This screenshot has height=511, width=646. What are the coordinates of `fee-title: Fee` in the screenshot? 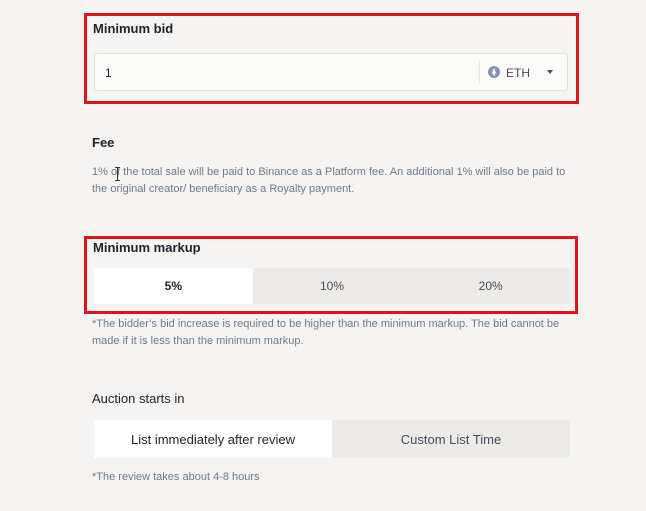 It's located at (103, 142).